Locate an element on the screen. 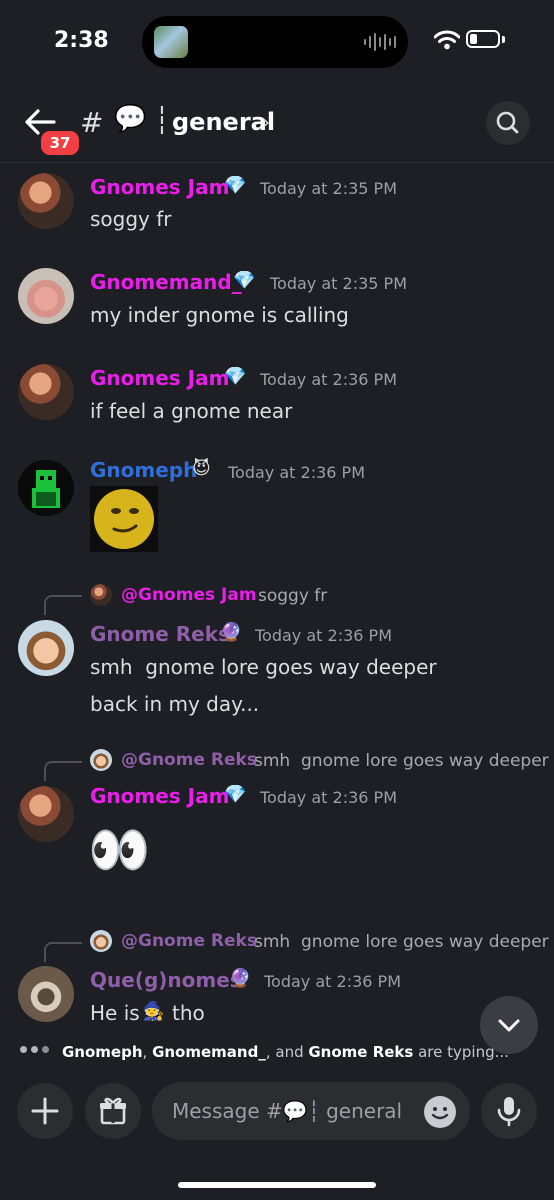 The height and width of the screenshot is (1200, 554). emoji-icon is located at coordinates (440, 1113).